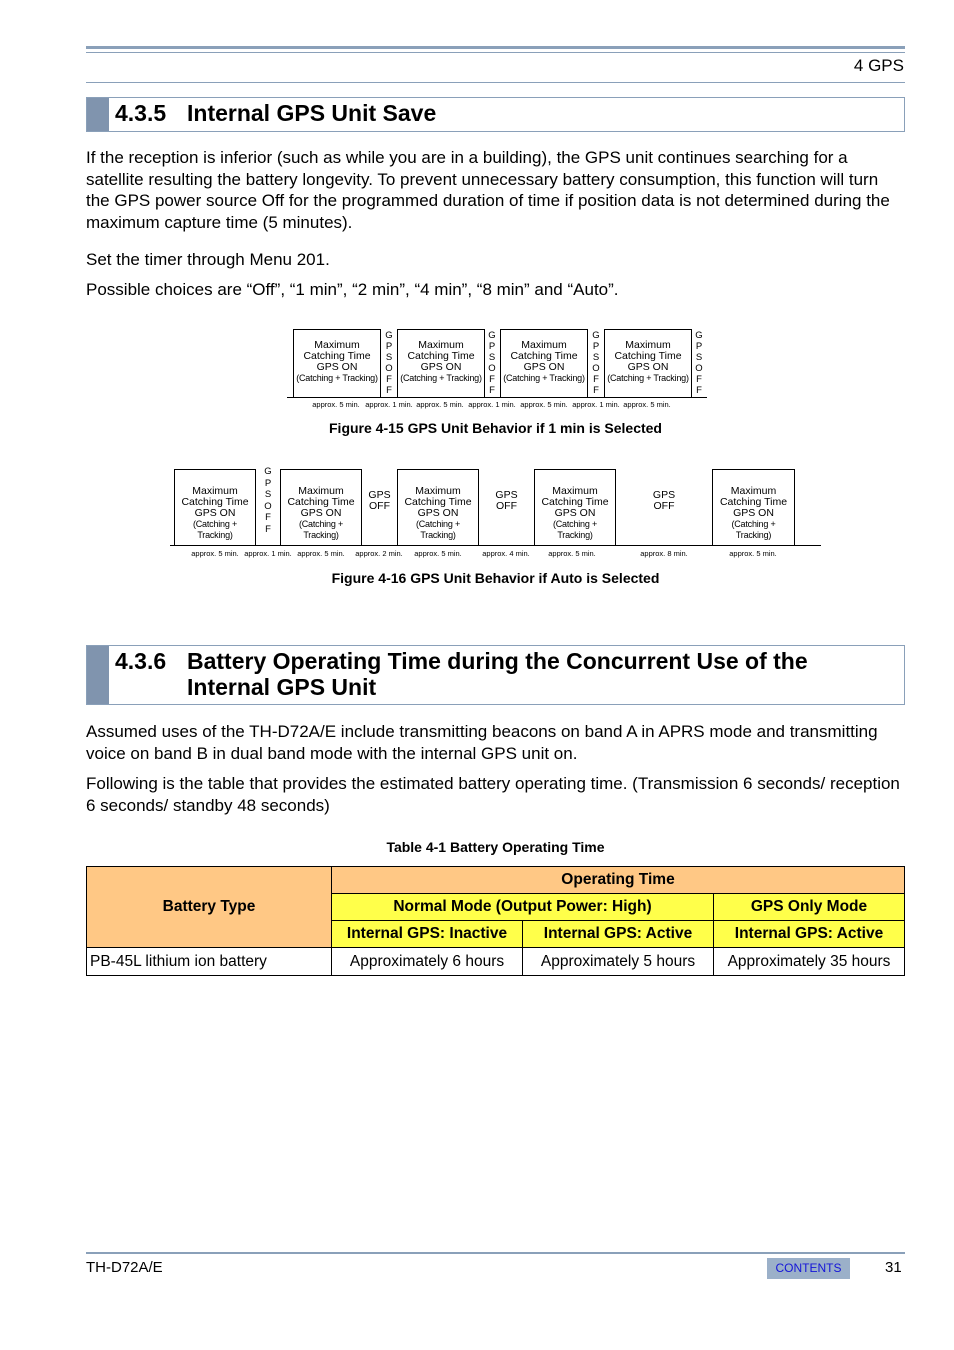 The image size is (954, 1350). Describe the element at coordinates (809, 934) in the screenshot. I see `subheader-gps-active-gps-only: Internal GPS: Active` at that location.